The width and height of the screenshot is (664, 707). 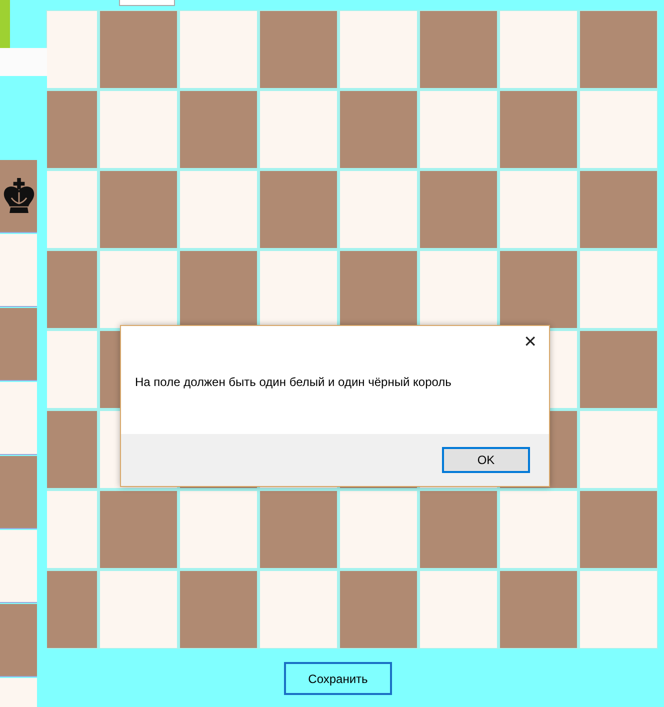 What do you see at coordinates (338, 678) in the screenshot?
I see `save-button: Сохранить` at bounding box center [338, 678].